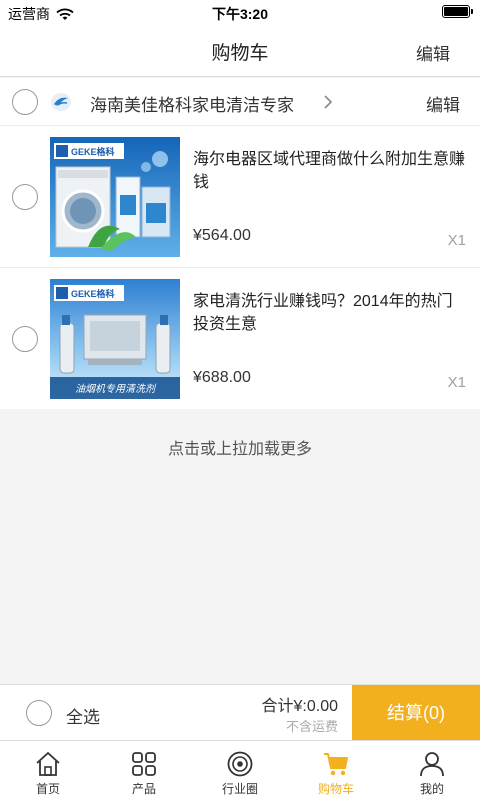  I want to click on product-thumbnail: GEKE格科 油烟机专用清洗剂, so click(115, 339).